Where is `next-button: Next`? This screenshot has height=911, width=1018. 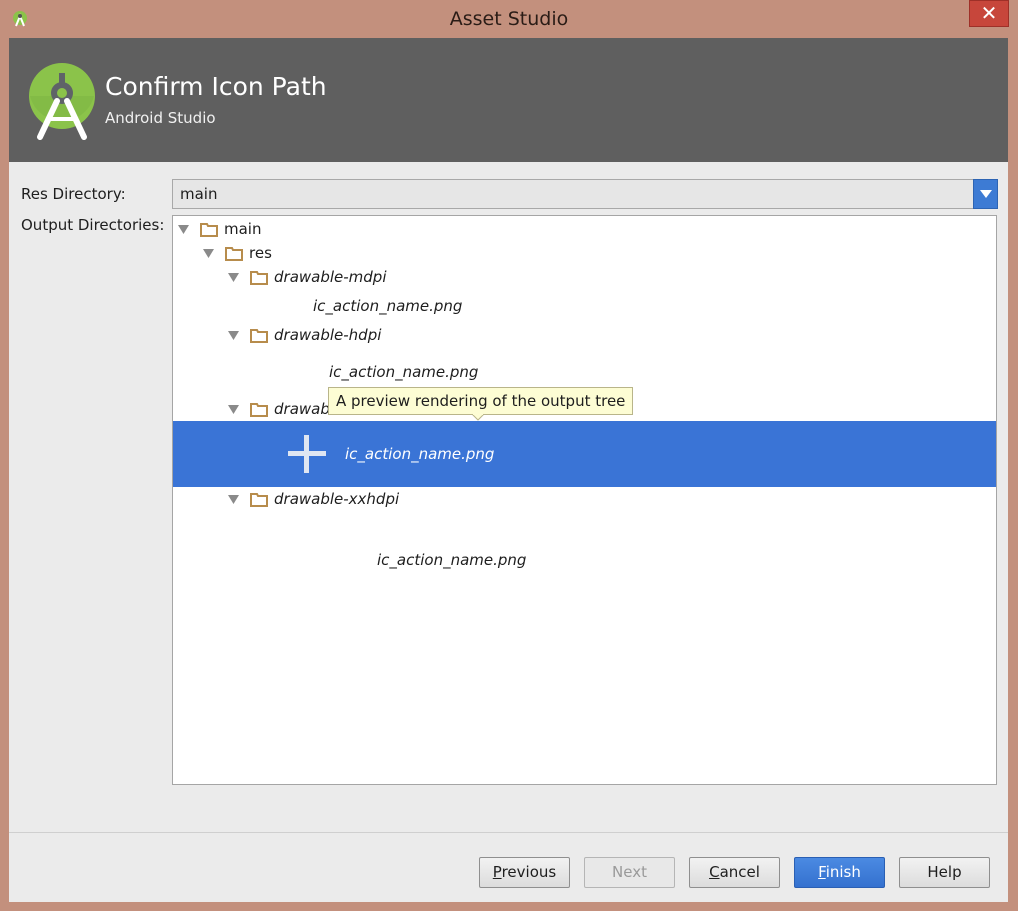 next-button: Next is located at coordinates (629, 872).